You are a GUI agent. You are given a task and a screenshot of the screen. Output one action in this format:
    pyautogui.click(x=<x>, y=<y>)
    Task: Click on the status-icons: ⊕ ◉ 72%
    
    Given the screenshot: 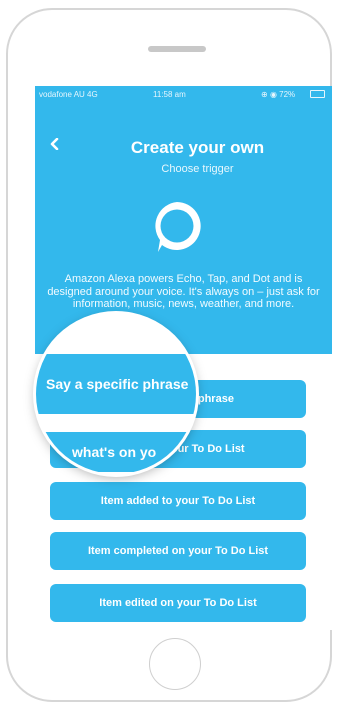 What is the action you would take?
    pyautogui.click(x=278, y=94)
    